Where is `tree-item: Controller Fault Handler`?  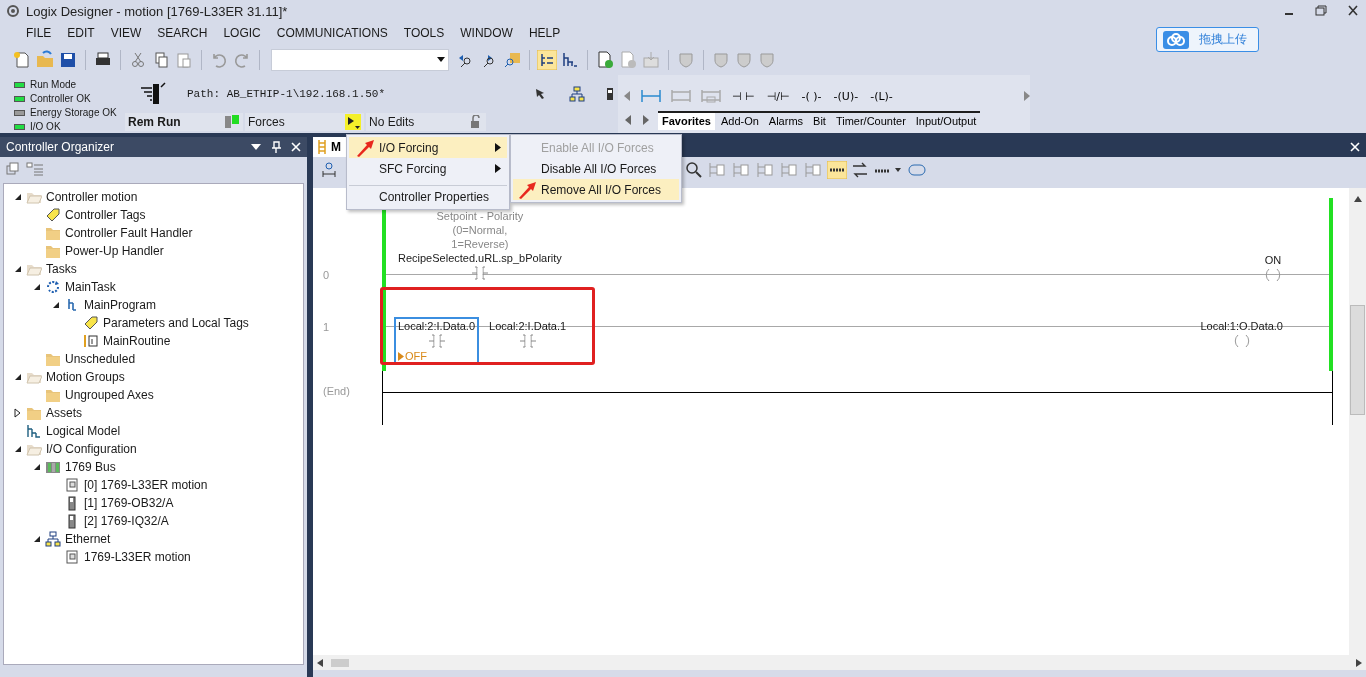 tree-item: Controller Fault Handler is located at coordinates (128, 233).